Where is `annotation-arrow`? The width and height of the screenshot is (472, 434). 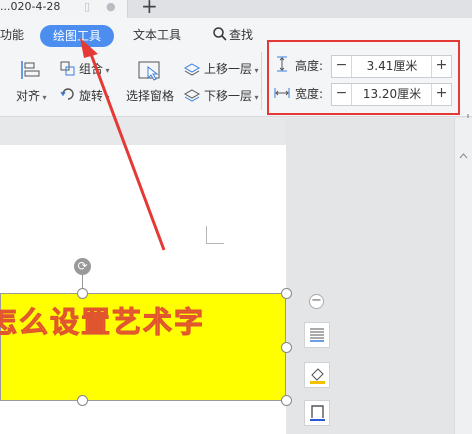
annotation-arrow is located at coordinates (123, 144).